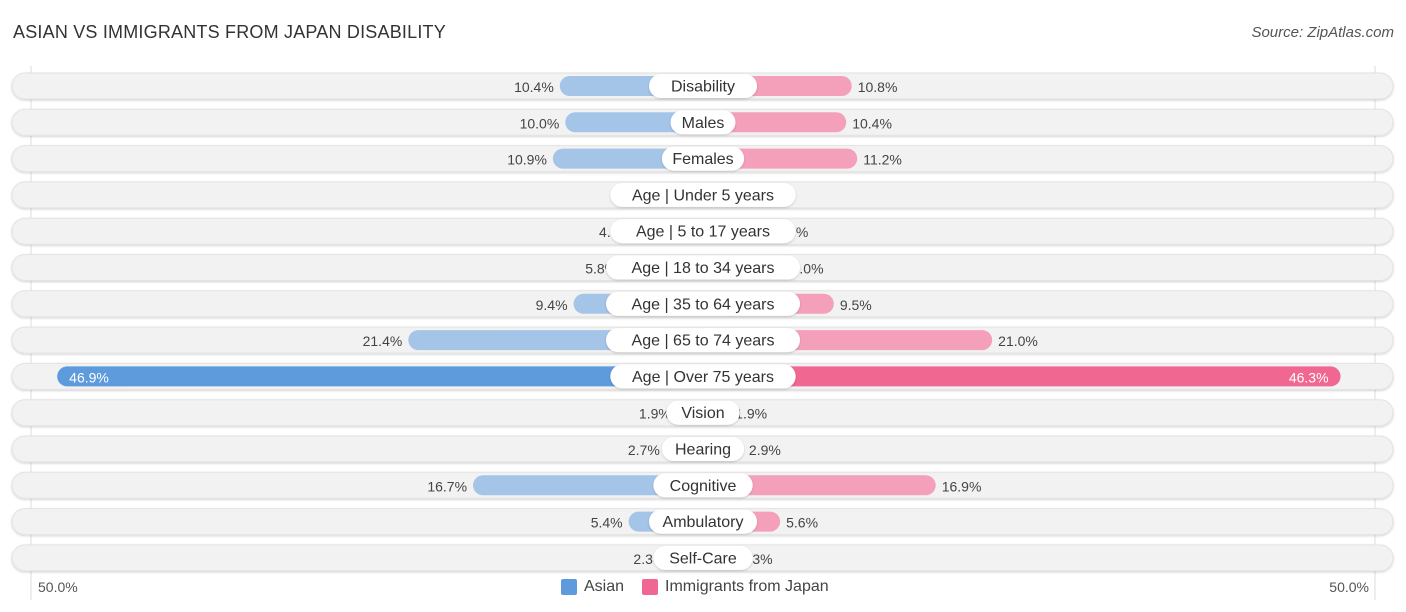  I want to click on value-label-asian: 2.7%, so click(644, 450).